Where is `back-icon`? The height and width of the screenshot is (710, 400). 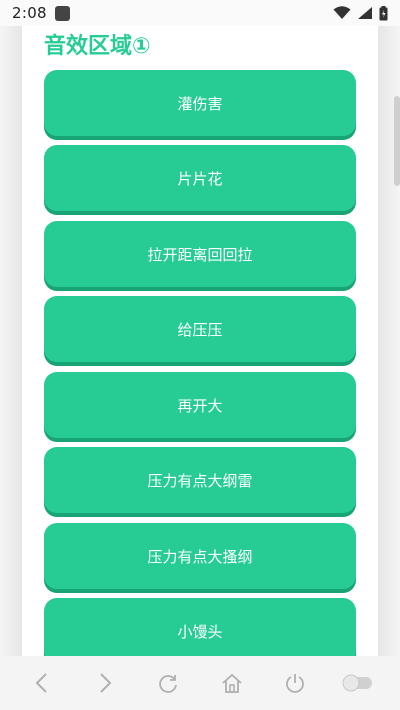
back-icon is located at coordinates (41, 683).